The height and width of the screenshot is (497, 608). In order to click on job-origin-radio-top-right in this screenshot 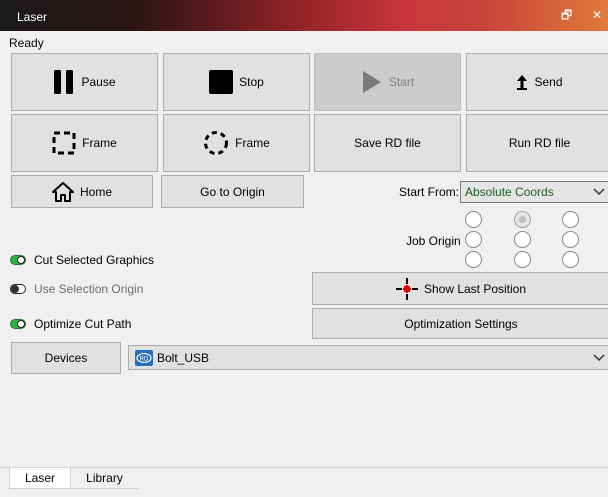, I will do `click(570, 219)`.